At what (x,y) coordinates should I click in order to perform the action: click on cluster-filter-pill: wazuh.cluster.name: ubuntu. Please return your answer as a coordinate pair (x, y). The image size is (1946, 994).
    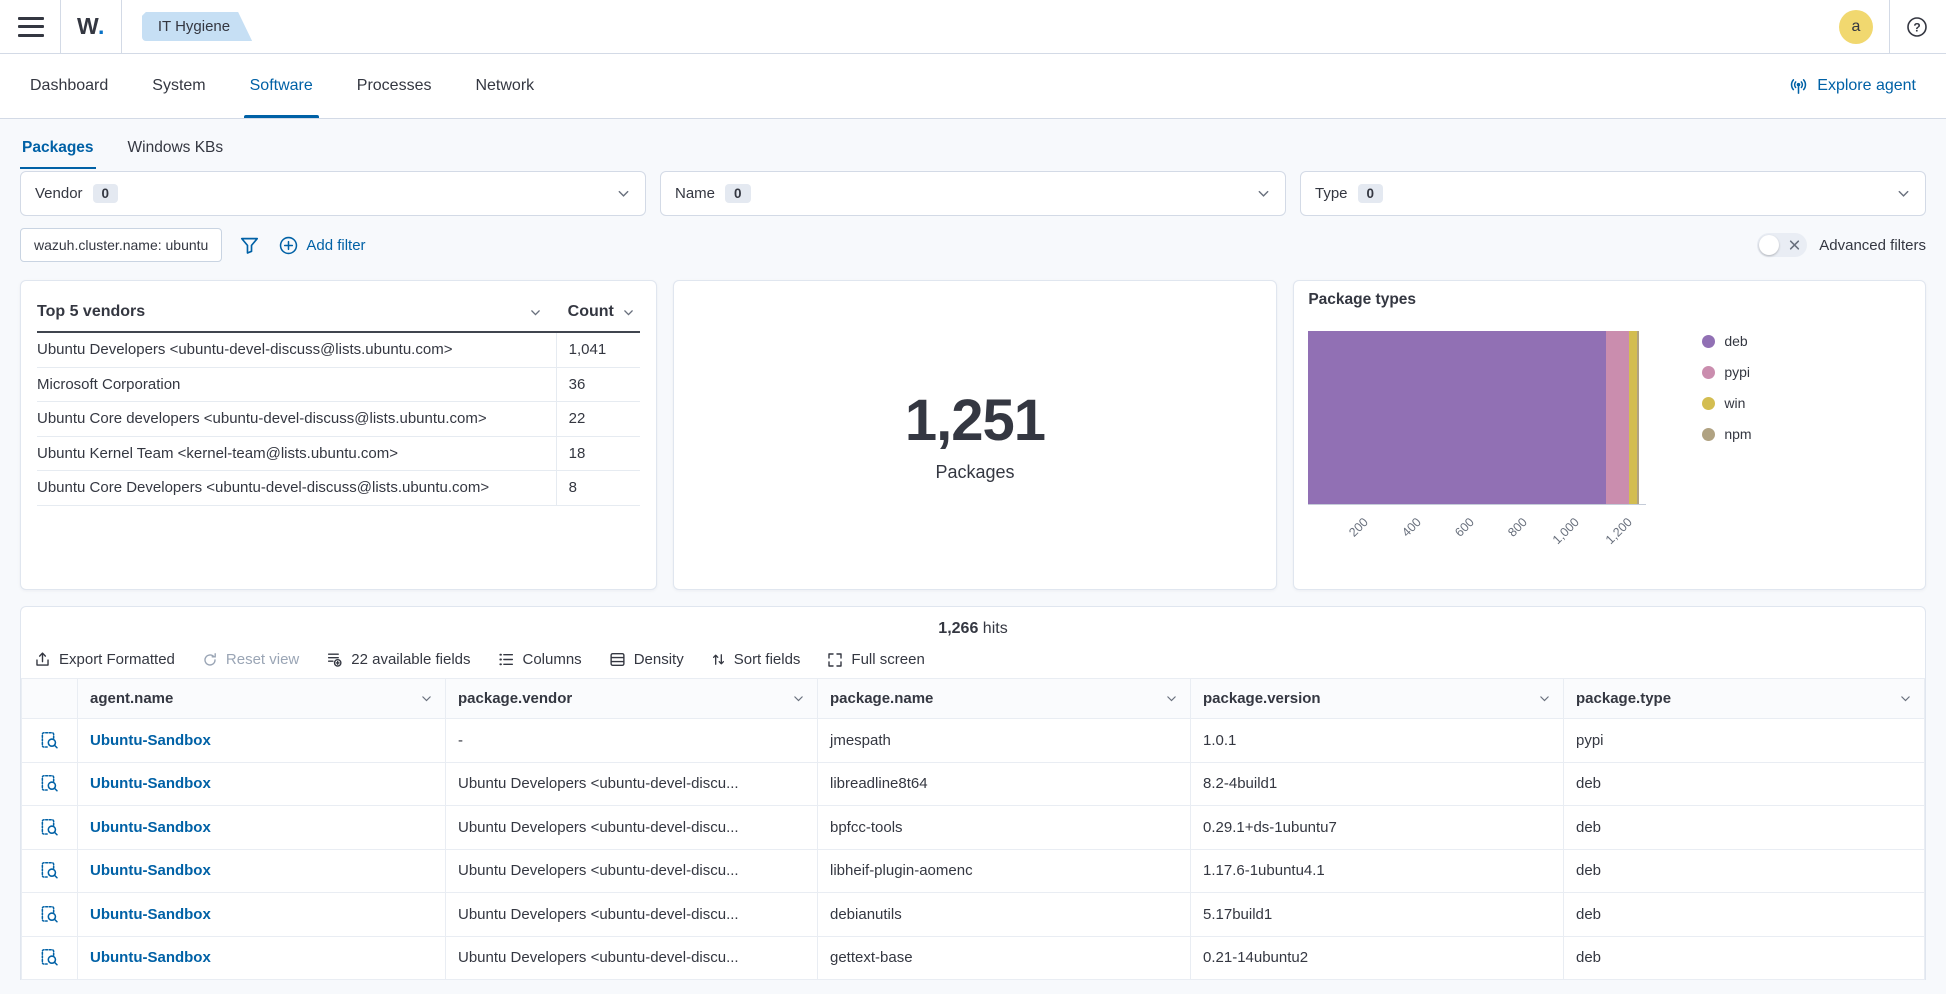
    Looking at the image, I should click on (121, 245).